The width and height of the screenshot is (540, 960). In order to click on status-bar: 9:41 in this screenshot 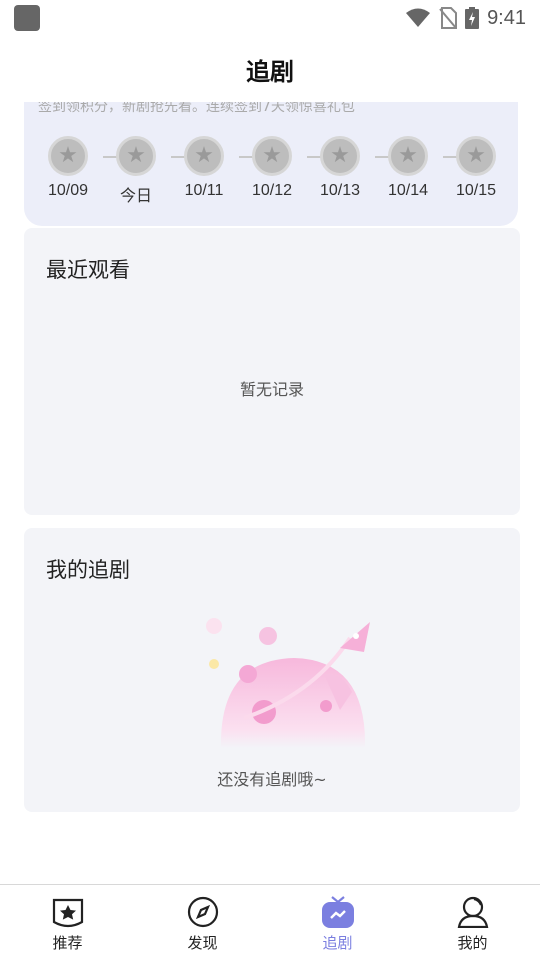, I will do `click(270, 18)`.